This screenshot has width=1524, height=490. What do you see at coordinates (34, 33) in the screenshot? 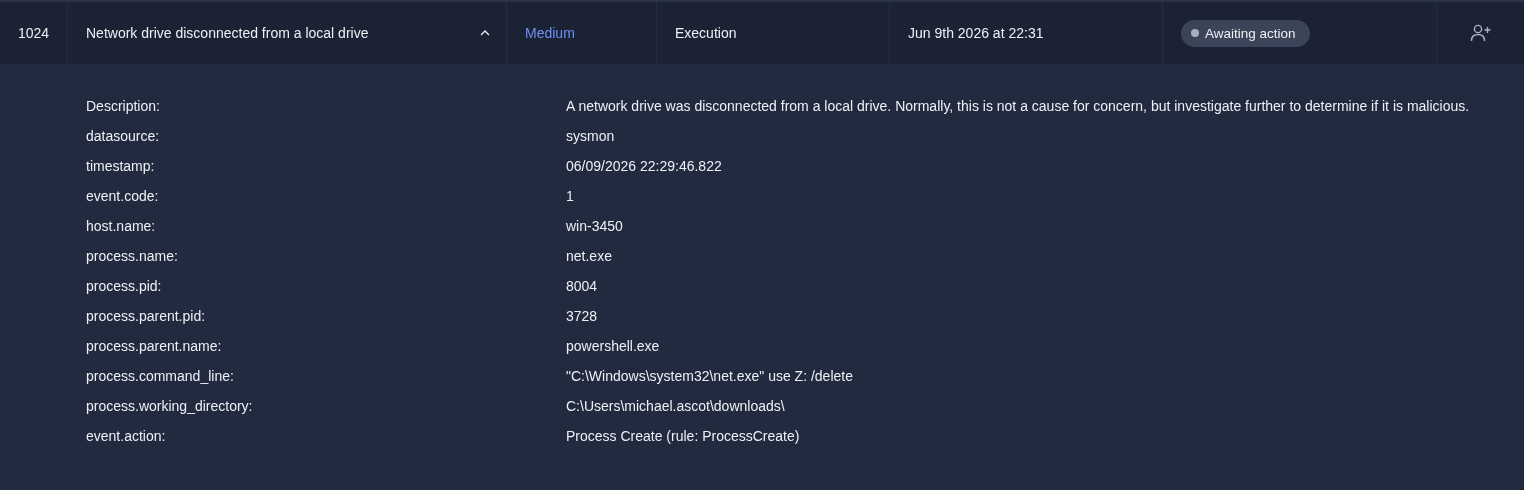
I see `alert-id: 1024` at bounding box center [34, 33].